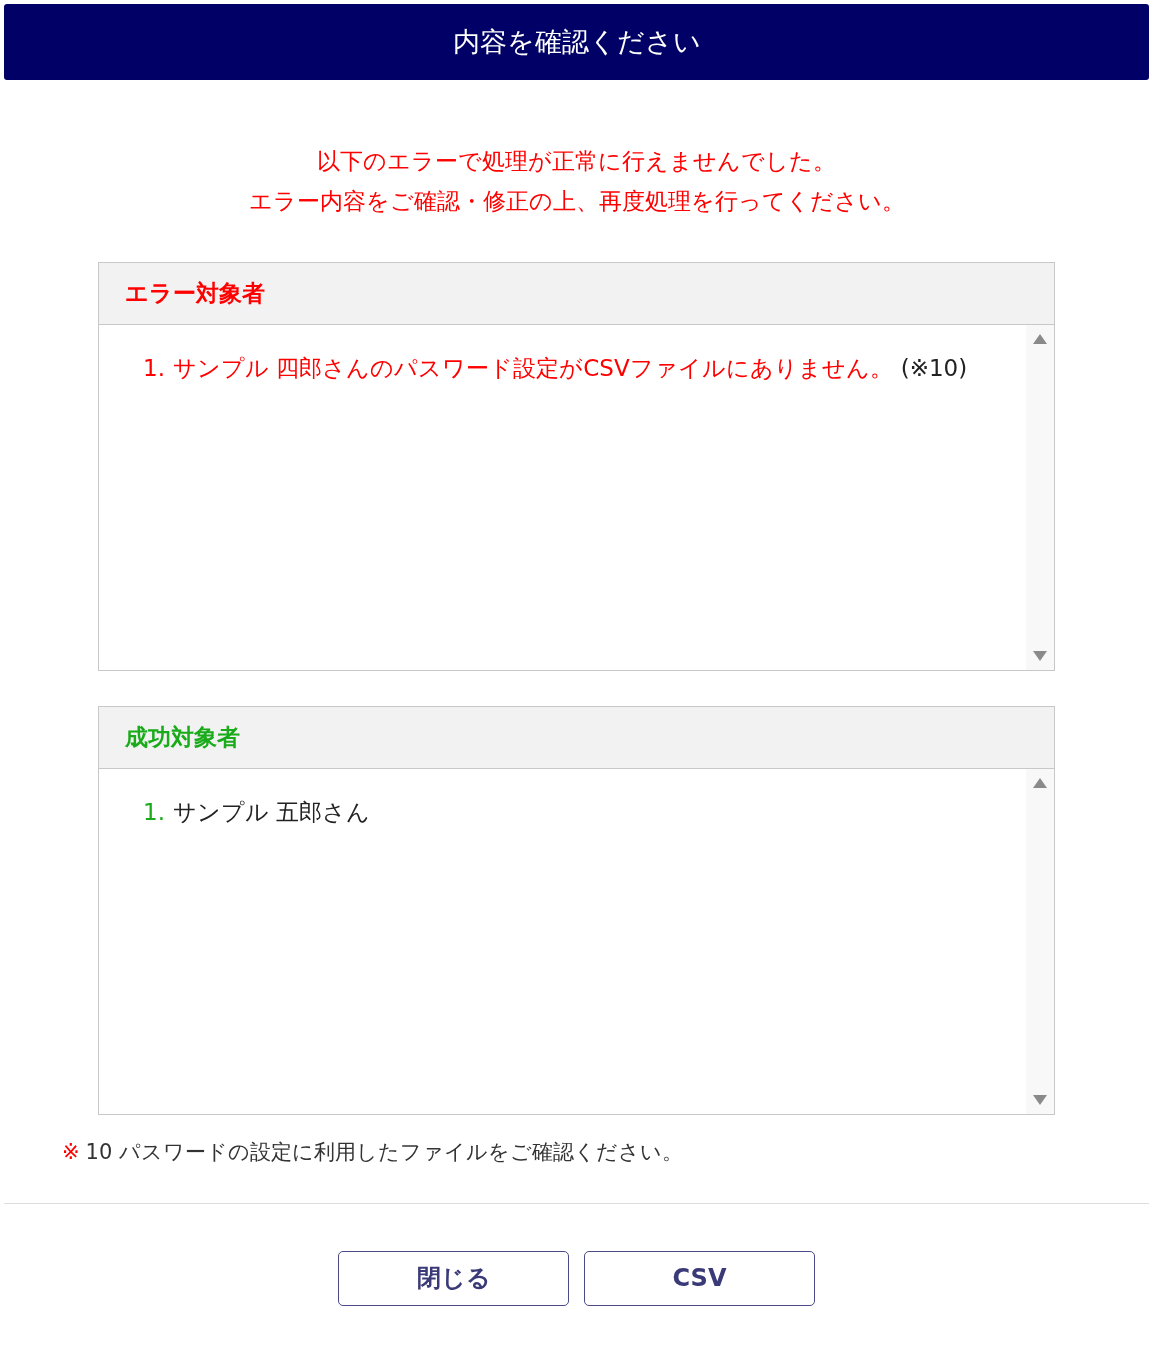 The width and height of the screenshot is (1153, 1356). I want to click on footnote: 10 パスワードの設定に利用したファイルをご確認ください。, so click(384, 1152).